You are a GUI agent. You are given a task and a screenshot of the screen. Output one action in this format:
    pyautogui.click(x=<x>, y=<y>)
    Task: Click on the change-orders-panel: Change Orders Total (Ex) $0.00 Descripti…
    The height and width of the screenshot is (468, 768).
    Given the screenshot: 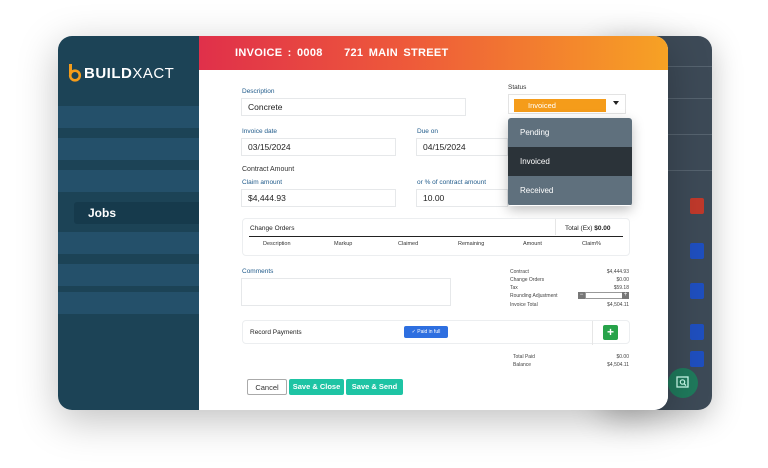 What is the action you would take?
    pyautogui.click(x=436, y=237)
    